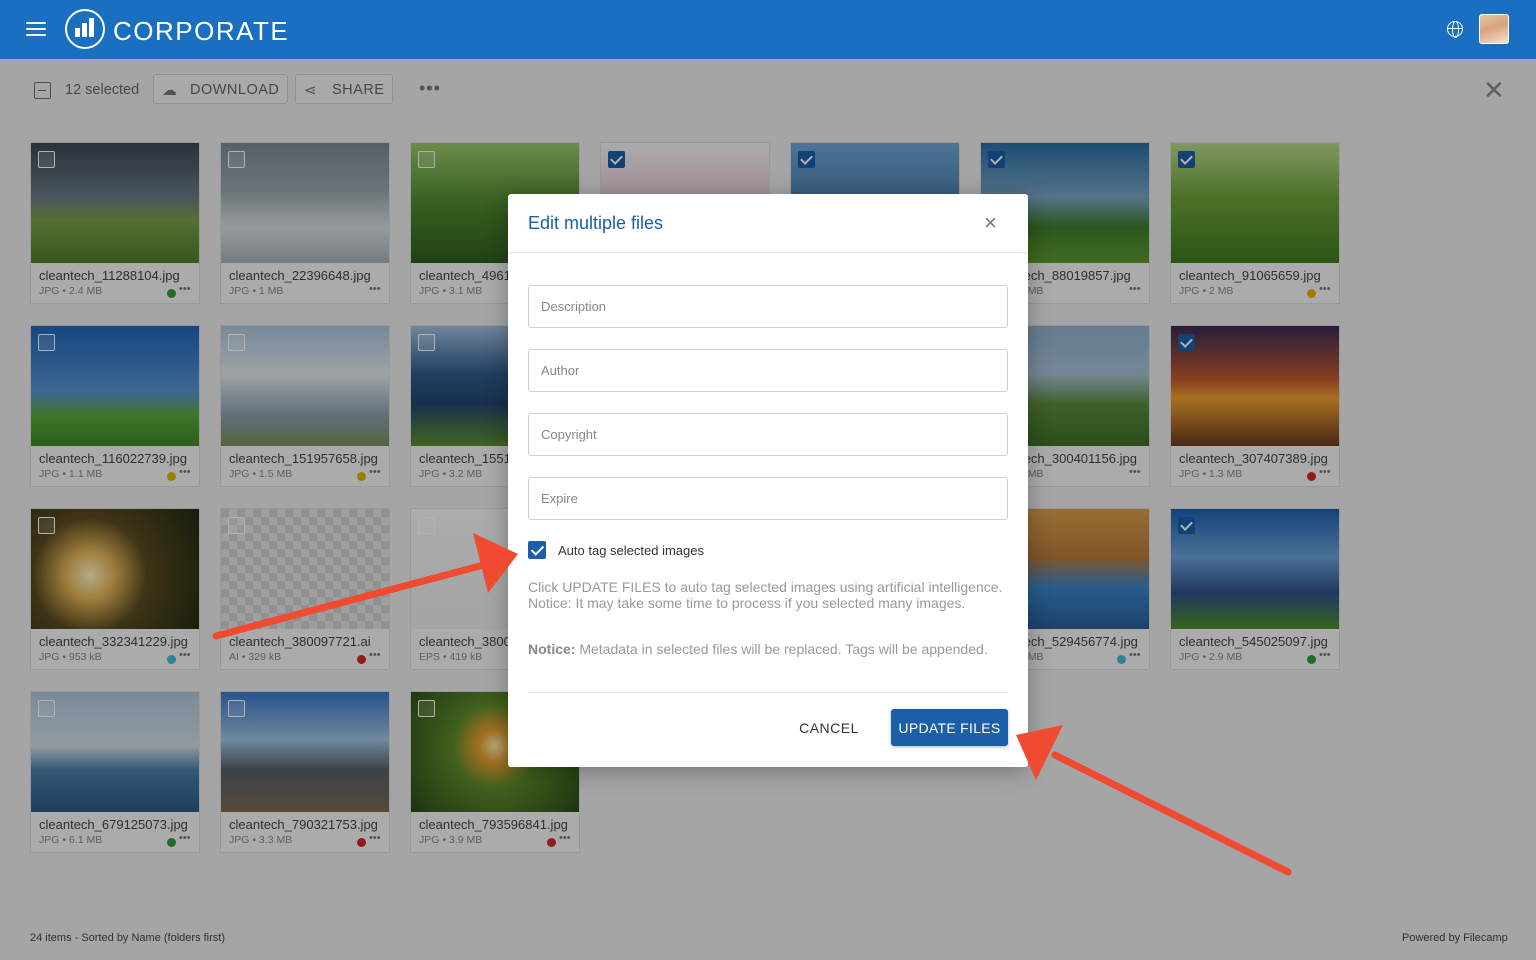  Describe the element at coordinates (768, 306) in the screenshot. I see `description-field` at that location.